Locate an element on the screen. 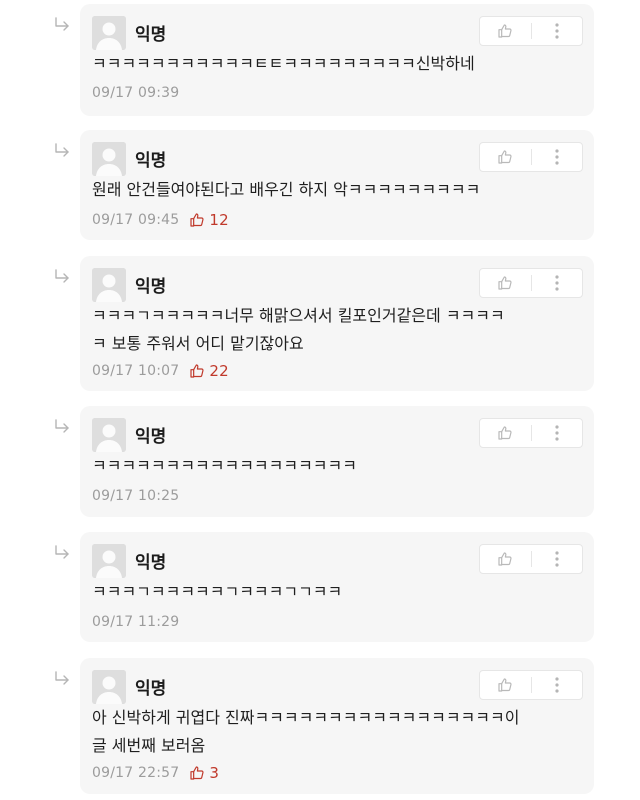 This screenshot has width=640, height=800. like-count: 12 is located at coordinates (209, 220).